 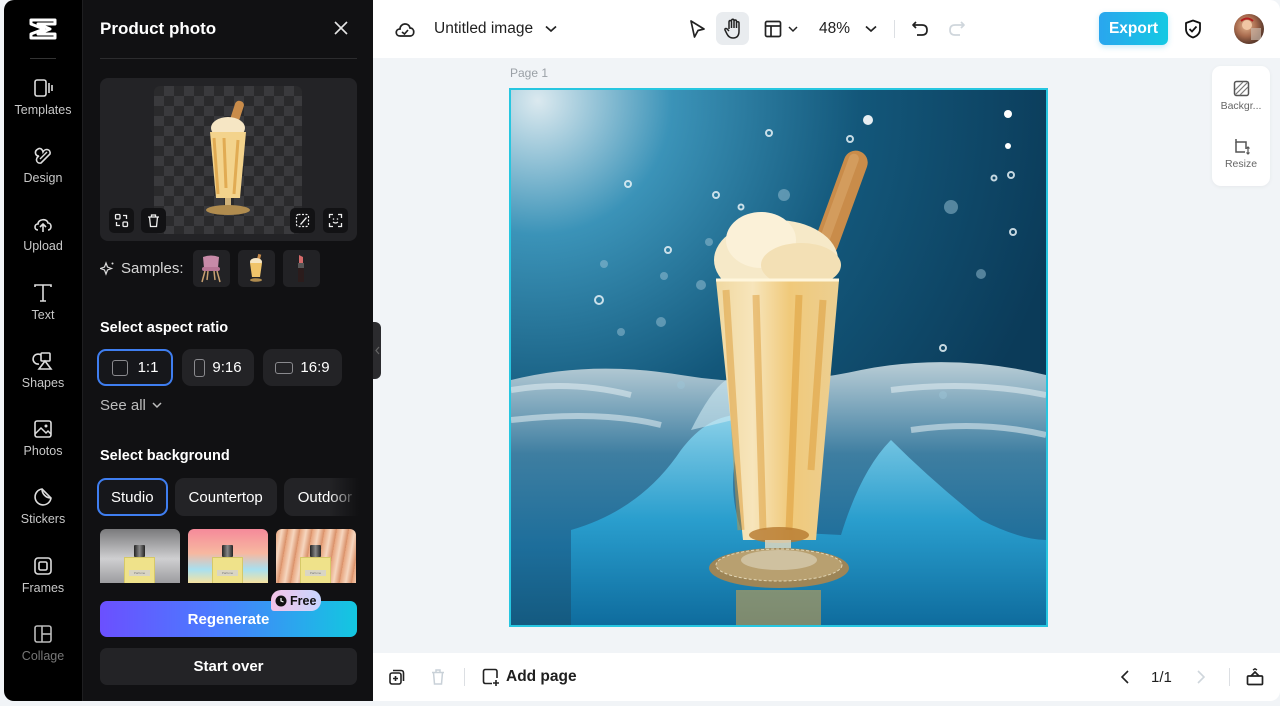 I want to click on rail-item-shapes: Shapes, so click(x=43, y=378).